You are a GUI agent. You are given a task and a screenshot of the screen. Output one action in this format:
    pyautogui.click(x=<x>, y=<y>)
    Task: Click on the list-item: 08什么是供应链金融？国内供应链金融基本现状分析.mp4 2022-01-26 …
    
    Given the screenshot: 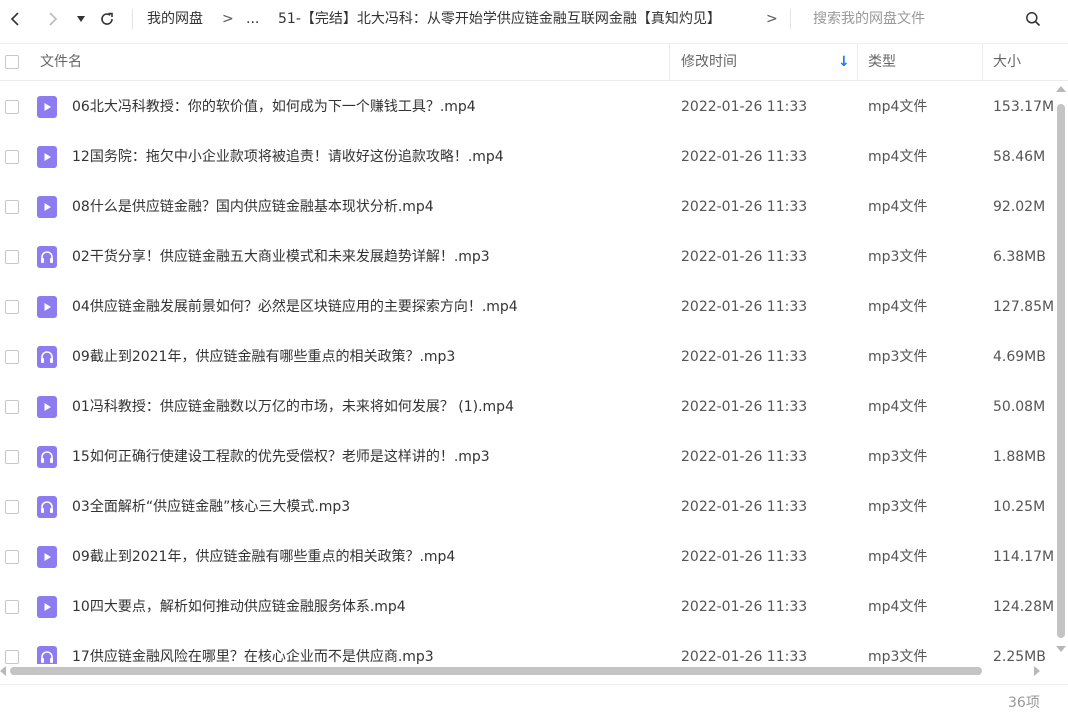 What is the action you would take?
    pyautogui.click(x=527, y=207)
    